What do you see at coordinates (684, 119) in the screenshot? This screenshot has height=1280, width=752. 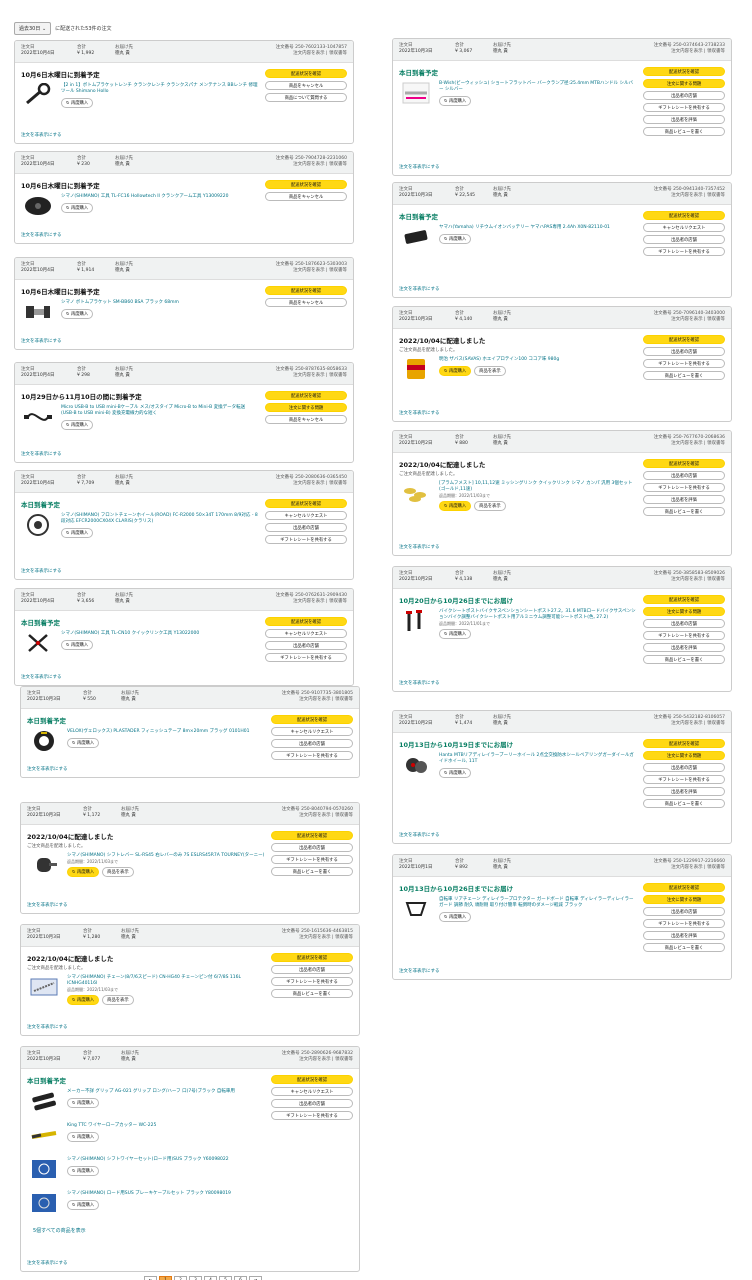 I see `order-action-button: 出品者を評価` at bounding box center [684, 119].